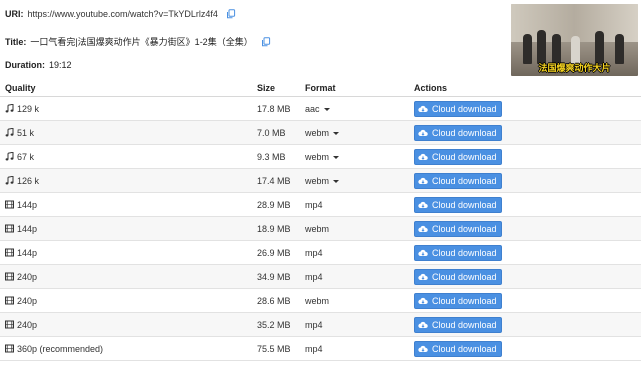 The width and height of the screenshot is (641, 366). I want to click on quality-cell: 51 k, so click(126, 132).